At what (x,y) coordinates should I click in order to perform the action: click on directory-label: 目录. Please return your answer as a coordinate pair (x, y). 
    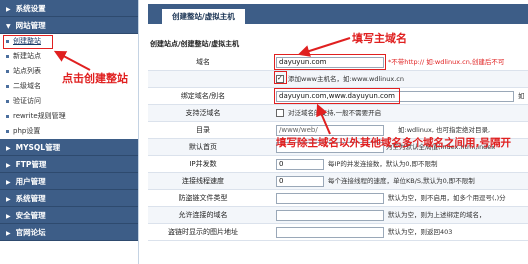
    Looking at the image, I should click on (203, 130).